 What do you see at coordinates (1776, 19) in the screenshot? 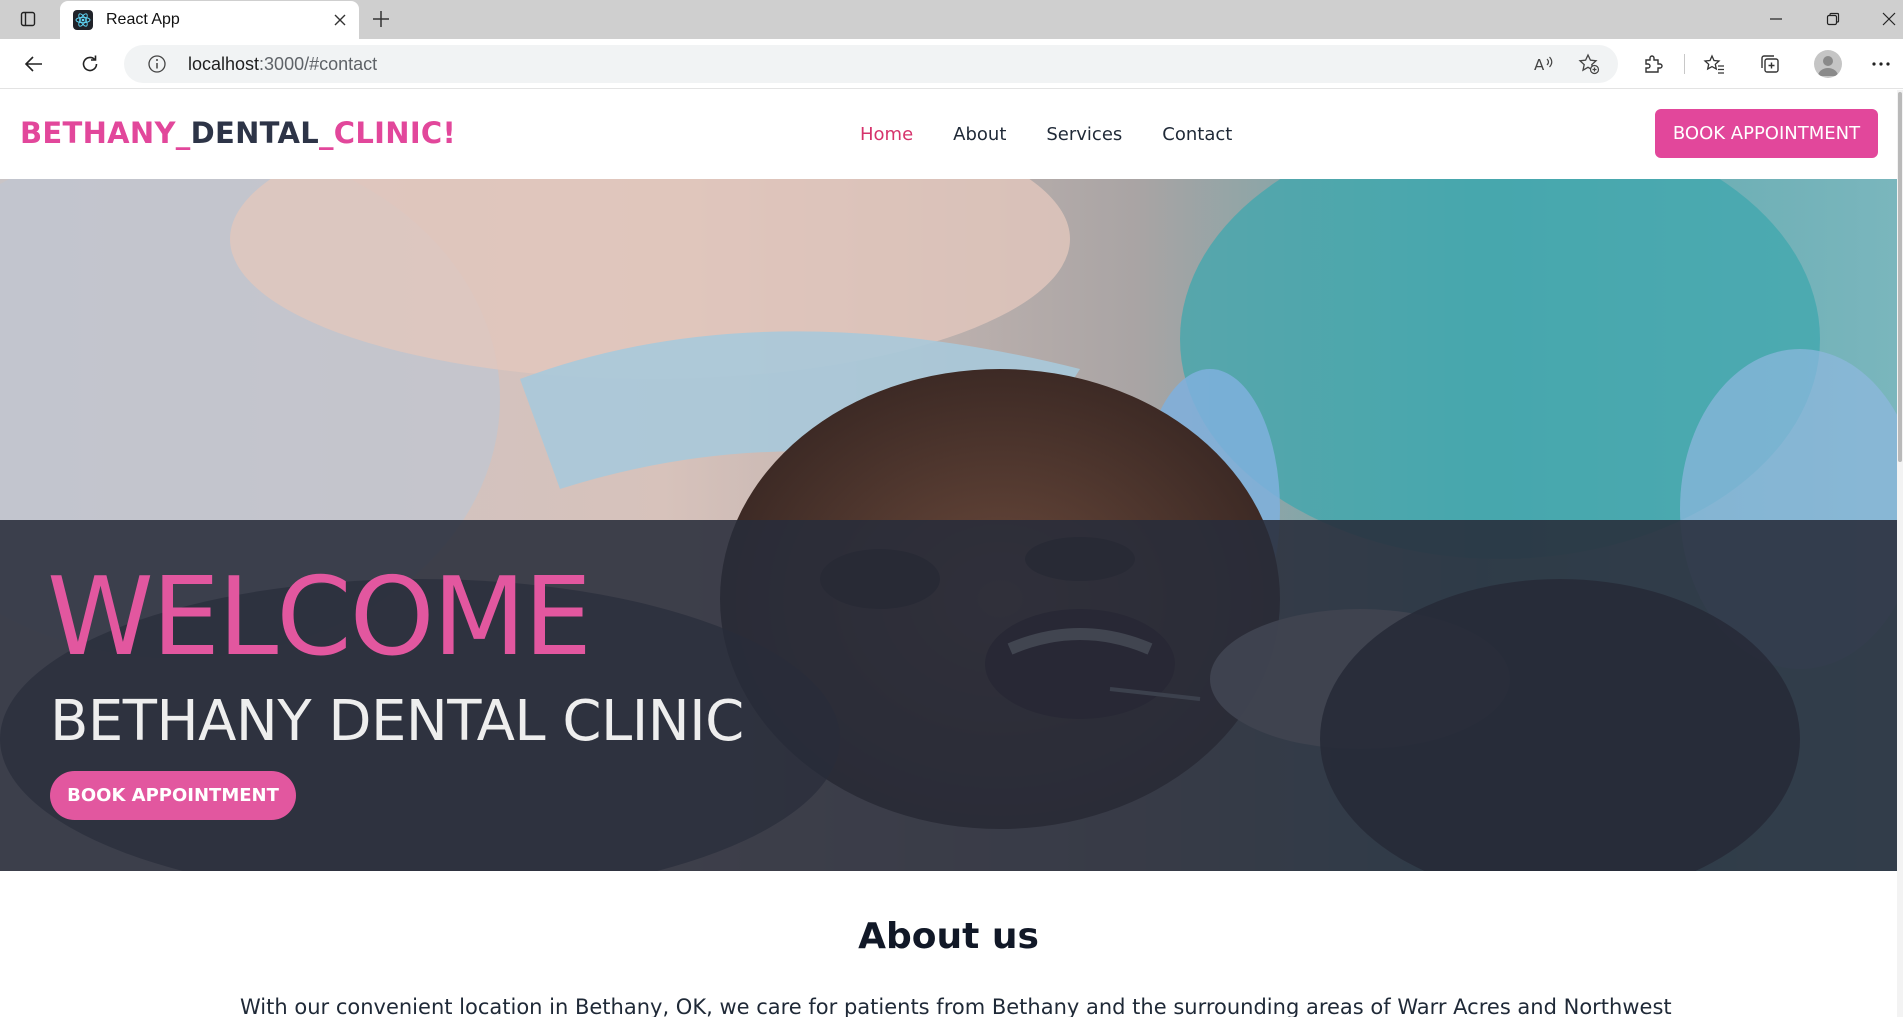
I see `minimize-icon` at bounding box center [1776, 19].